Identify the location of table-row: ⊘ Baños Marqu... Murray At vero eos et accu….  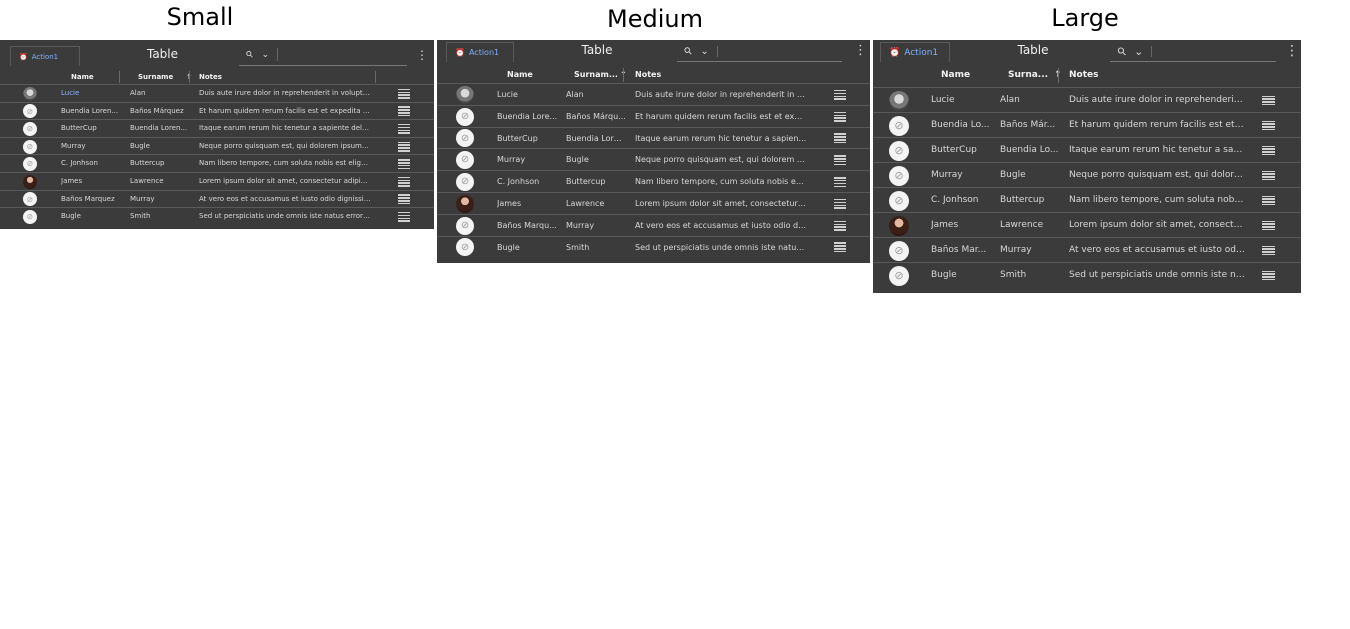
(653, 225).